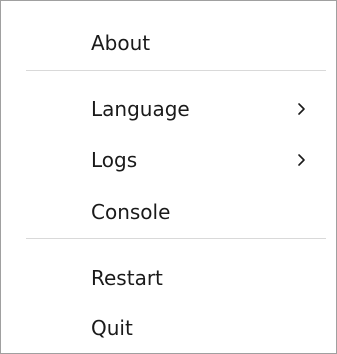 The width and height of the screenshot is (337, 354). I want to click on menu-item-logs: Logs, so click(168, 160).